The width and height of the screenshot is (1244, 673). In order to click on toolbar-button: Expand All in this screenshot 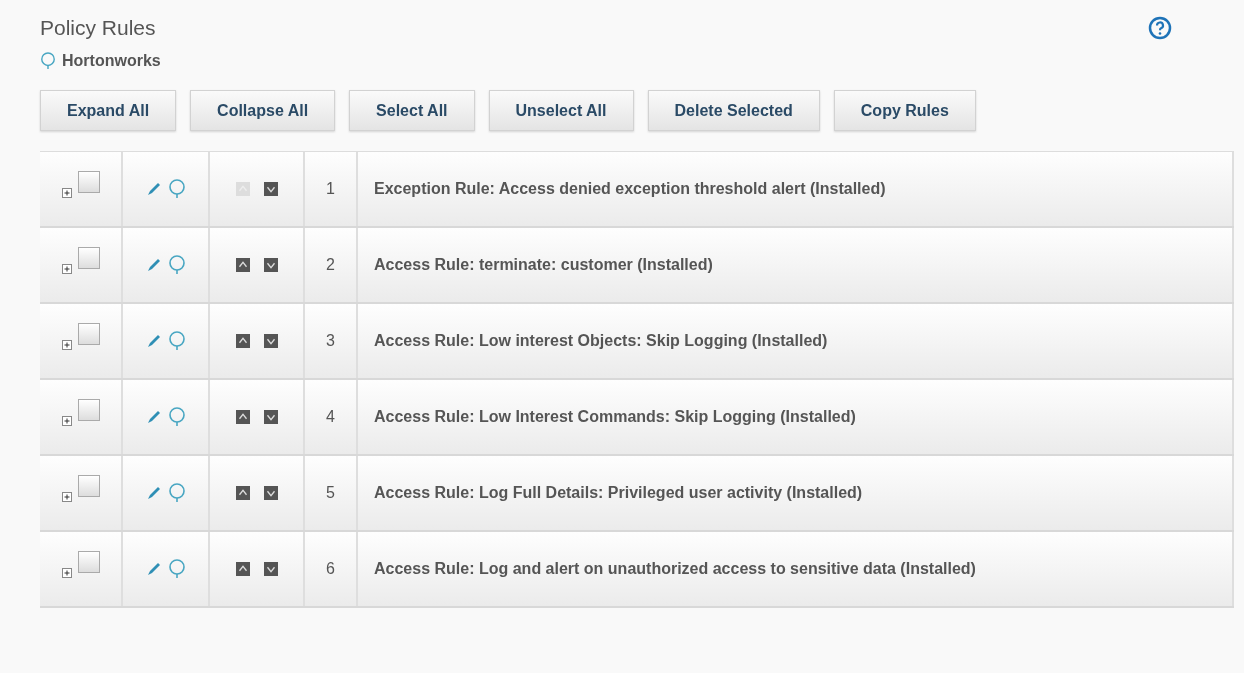, I will do `click(108, 110)`.